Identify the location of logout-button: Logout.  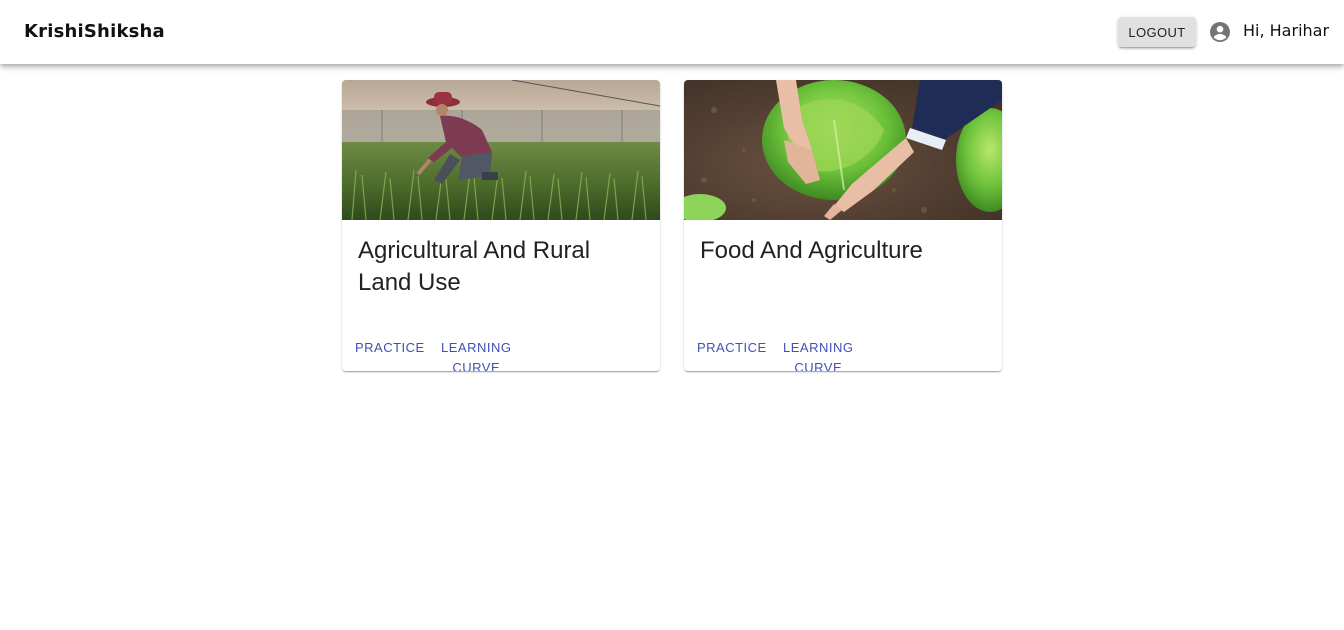
(1157, 32).